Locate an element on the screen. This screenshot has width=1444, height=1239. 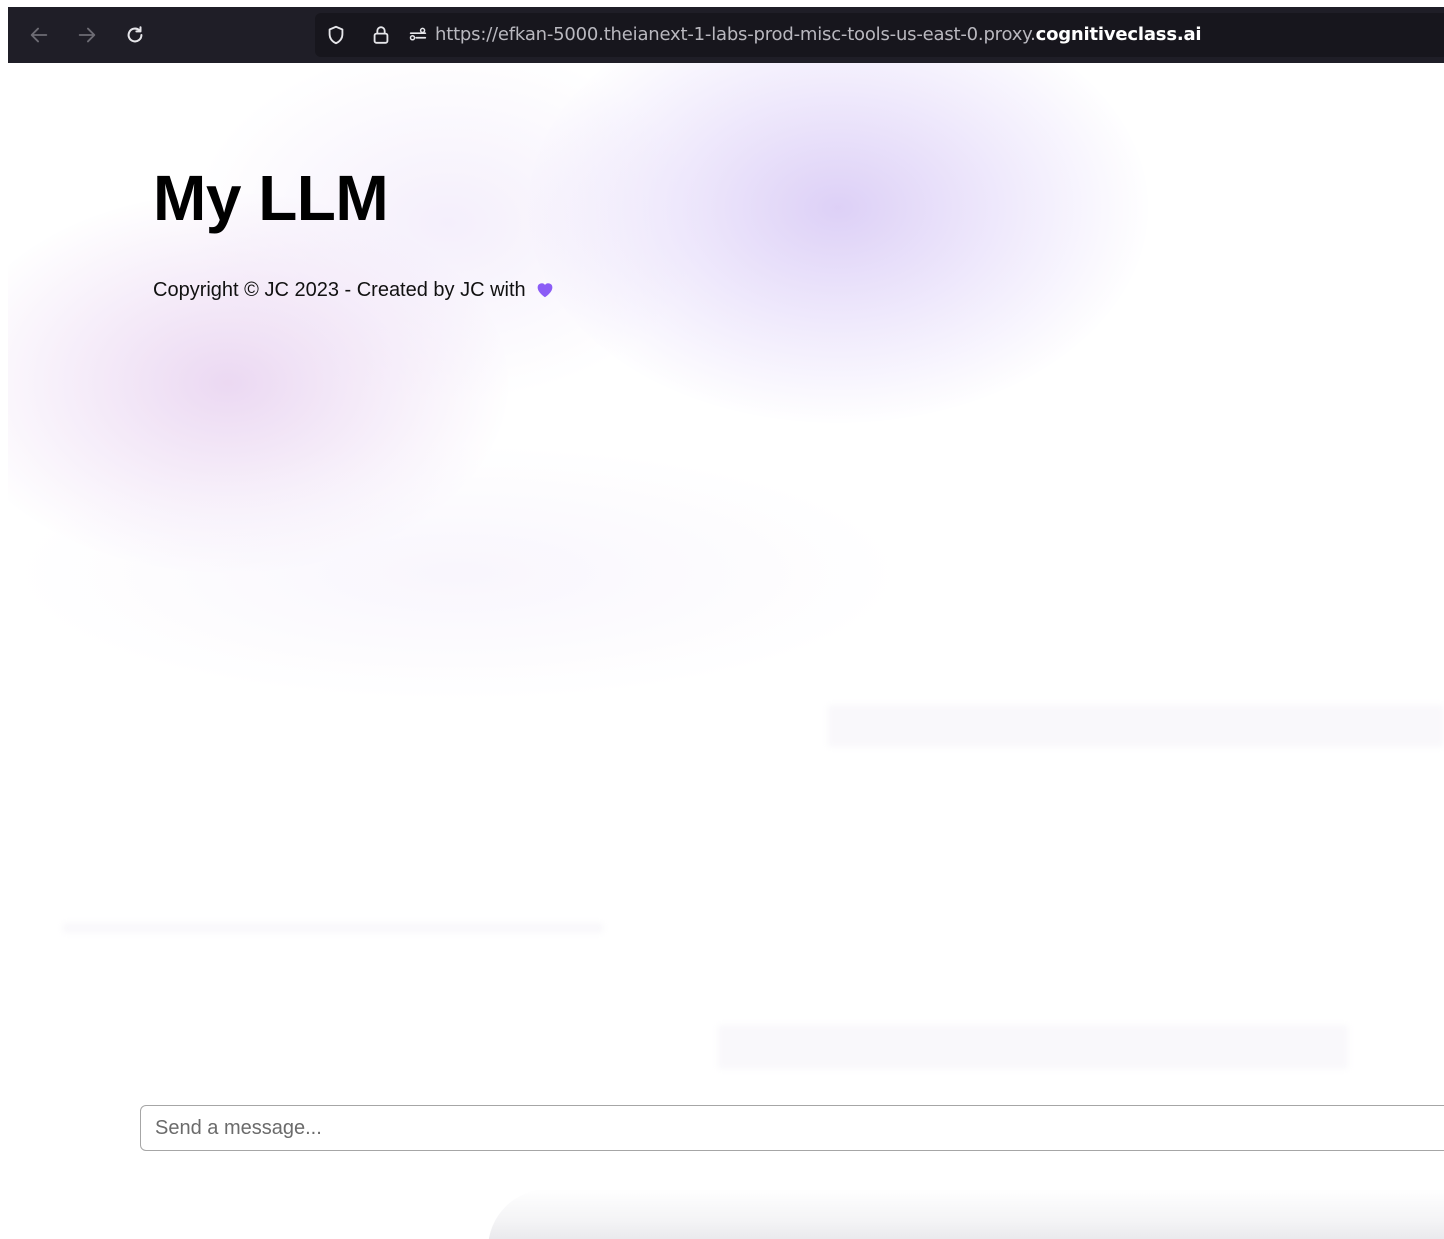
forward-button is located at coordinates (87, 35).